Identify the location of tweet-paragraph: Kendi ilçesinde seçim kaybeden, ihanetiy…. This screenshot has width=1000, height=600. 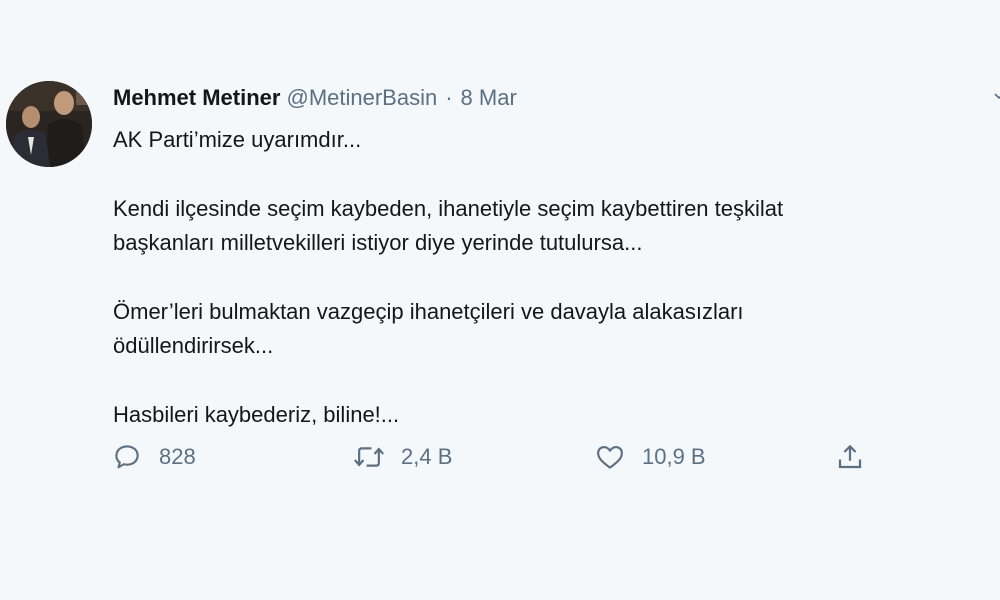
(543, 226).